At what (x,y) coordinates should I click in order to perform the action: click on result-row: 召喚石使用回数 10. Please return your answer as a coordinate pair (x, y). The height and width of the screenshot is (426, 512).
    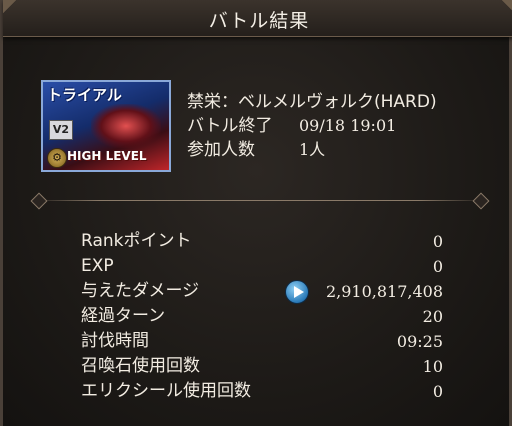
    Looking at the image, I should click on (262, 366).